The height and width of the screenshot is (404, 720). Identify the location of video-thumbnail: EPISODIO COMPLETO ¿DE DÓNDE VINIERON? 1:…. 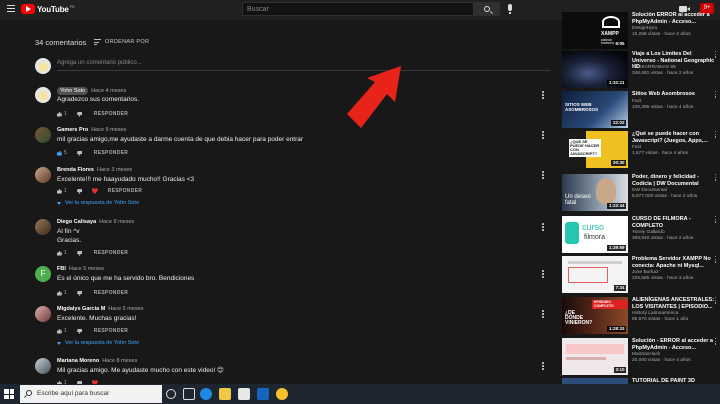
(595, 315).